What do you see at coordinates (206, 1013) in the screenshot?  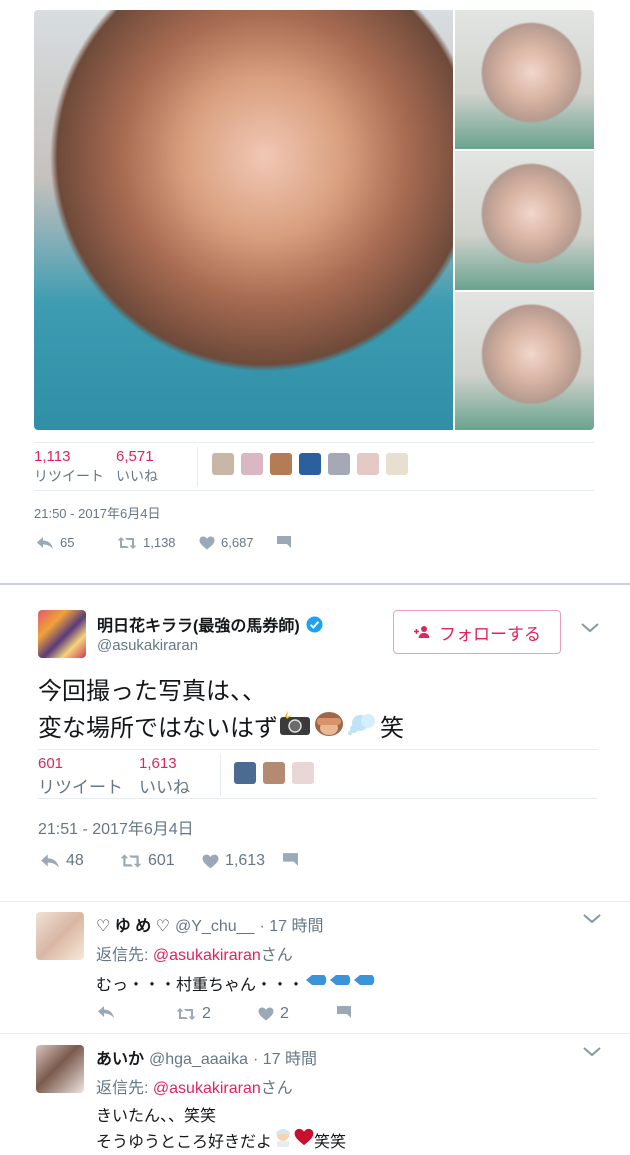 I see `reply1-retweet-count: 2` at bounding box center [206, 1013].